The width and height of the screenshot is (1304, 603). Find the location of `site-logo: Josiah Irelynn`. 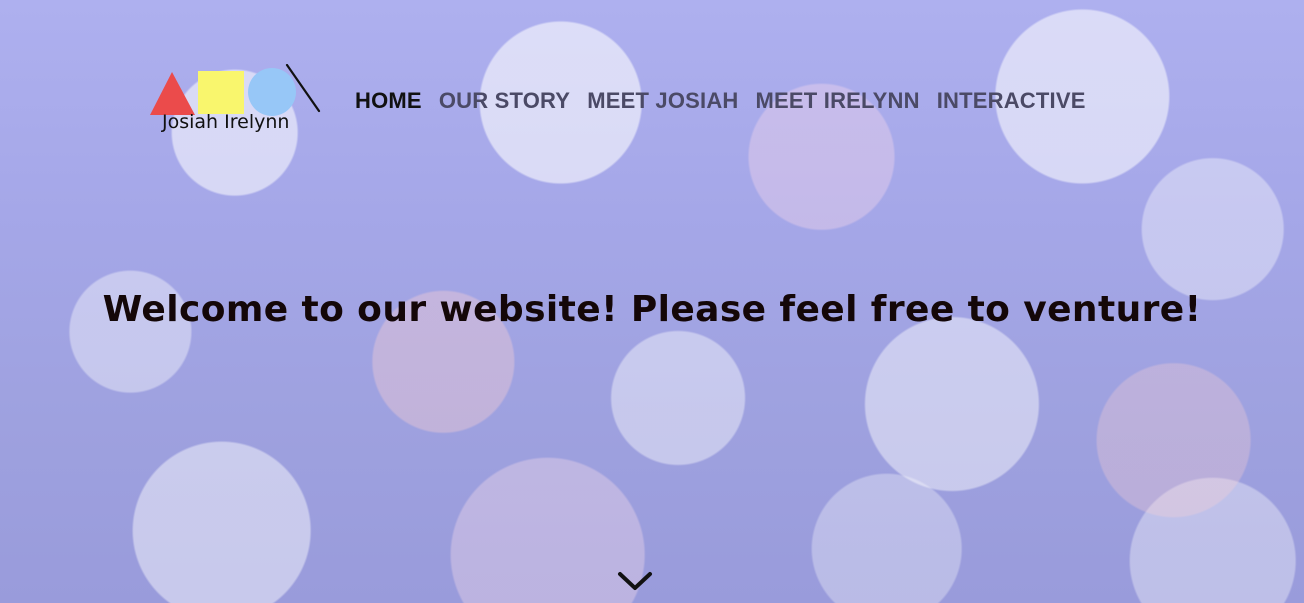

site-logo: Josiah Irelynn is located at coordinates (235, 105).